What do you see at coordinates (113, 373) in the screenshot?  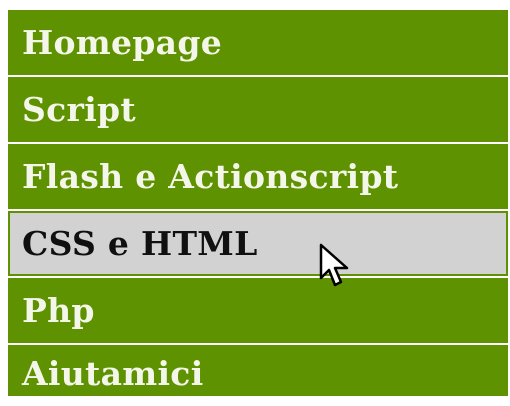 I see `menu-item-label: Aiutamici` at bounding box center [113, 373].